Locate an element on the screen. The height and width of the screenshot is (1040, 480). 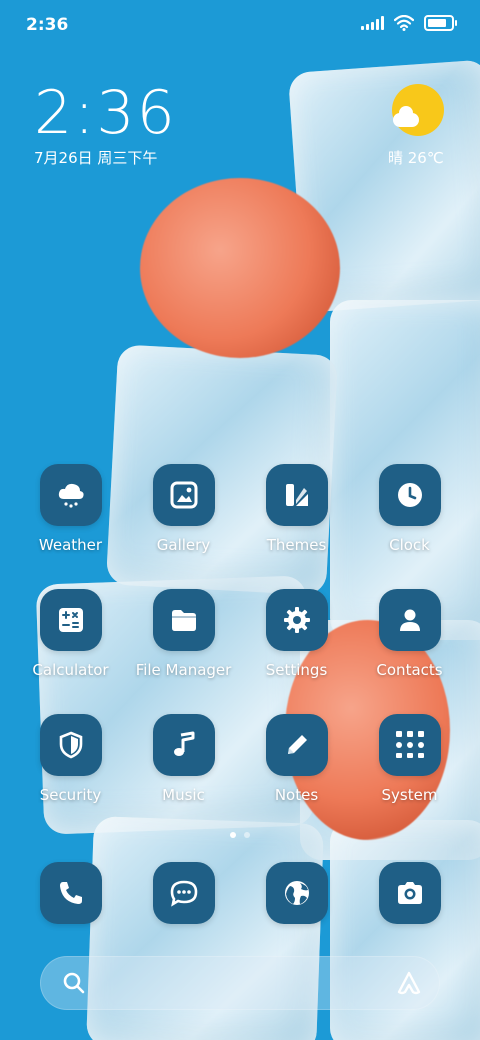
clock-widget-time: 2:36 is located at coordinates (105, 113).